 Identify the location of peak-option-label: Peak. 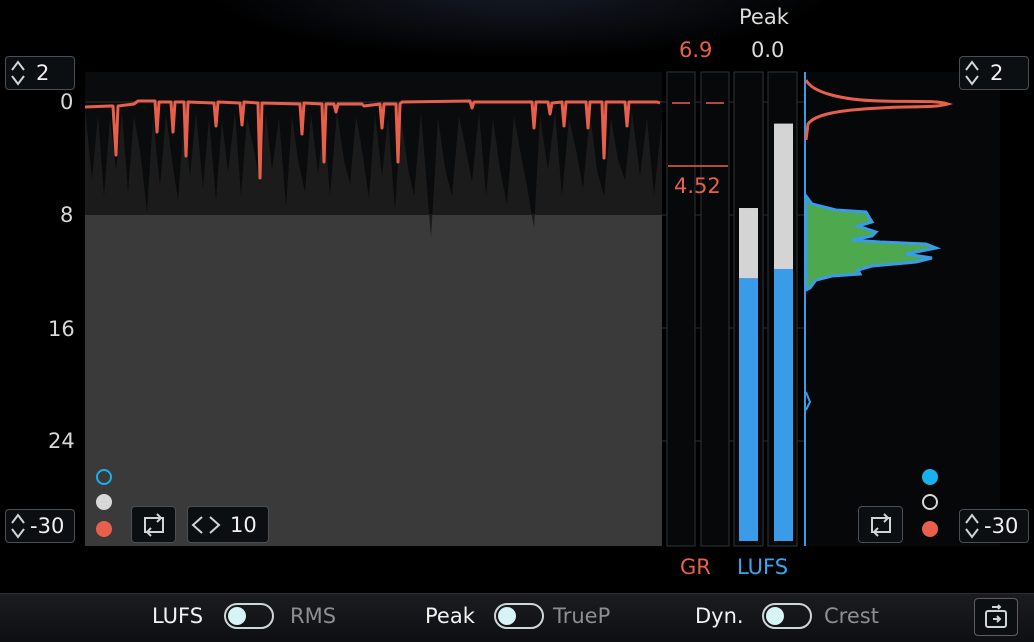
(450, 616).